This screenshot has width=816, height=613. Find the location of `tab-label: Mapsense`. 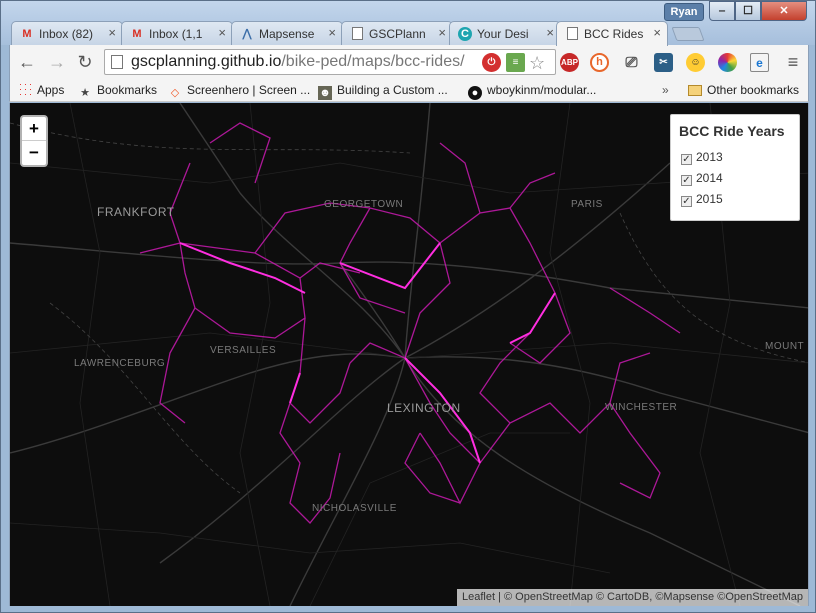

tab-label: Mapsense is located at coordinates (287, 34).